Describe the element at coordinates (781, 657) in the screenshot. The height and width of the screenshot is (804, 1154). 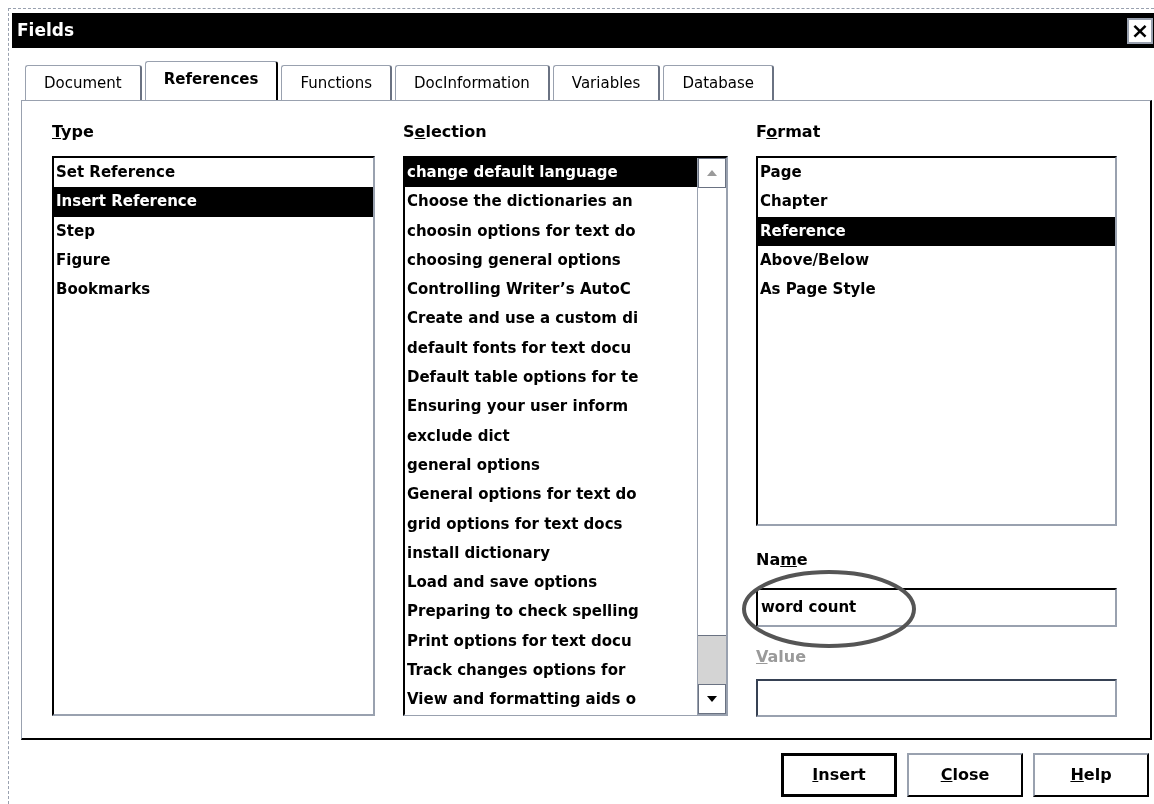
I see `field-label: Value` at that location.